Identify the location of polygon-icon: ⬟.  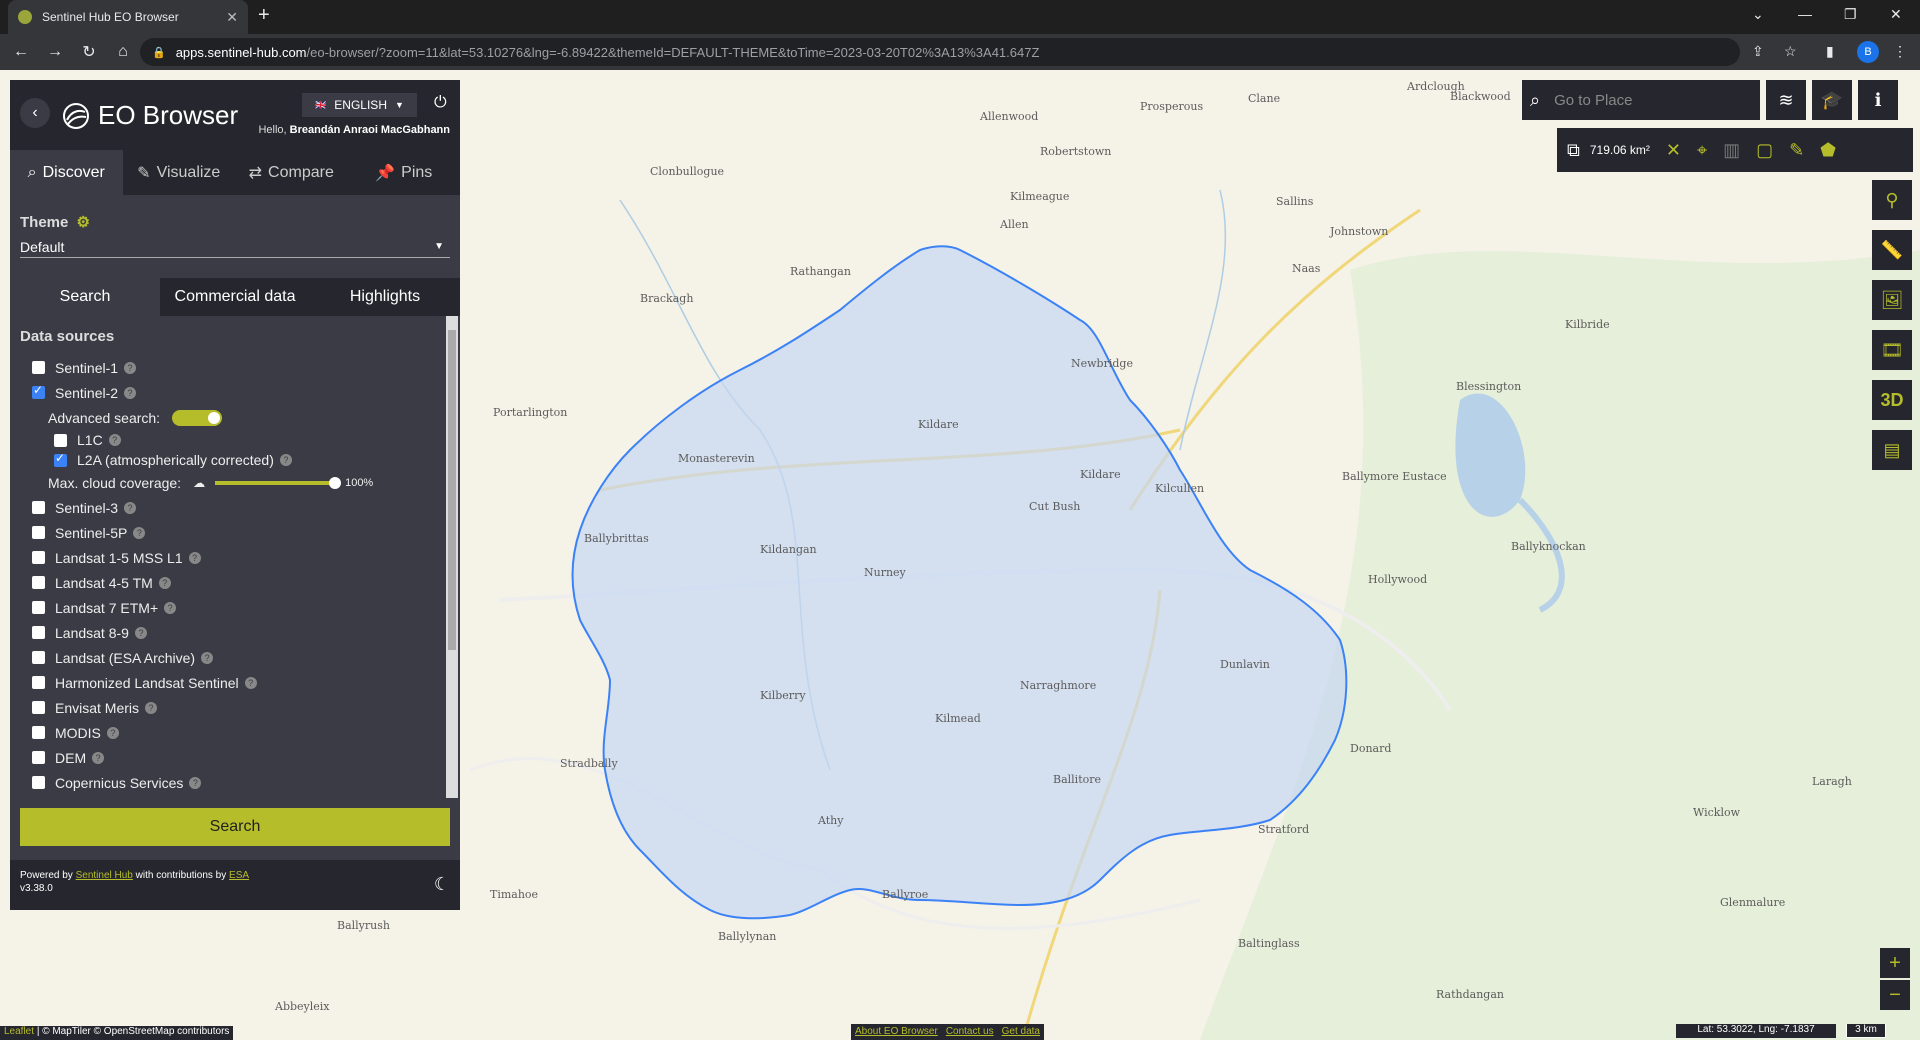
(1828, 150).